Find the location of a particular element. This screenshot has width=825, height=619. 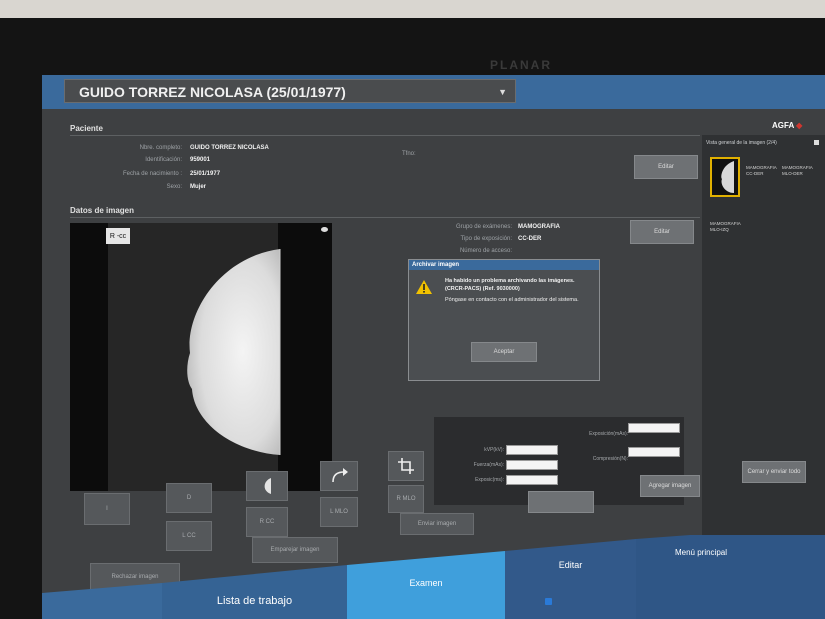

exposure-input is located at coordinates (654, 428).